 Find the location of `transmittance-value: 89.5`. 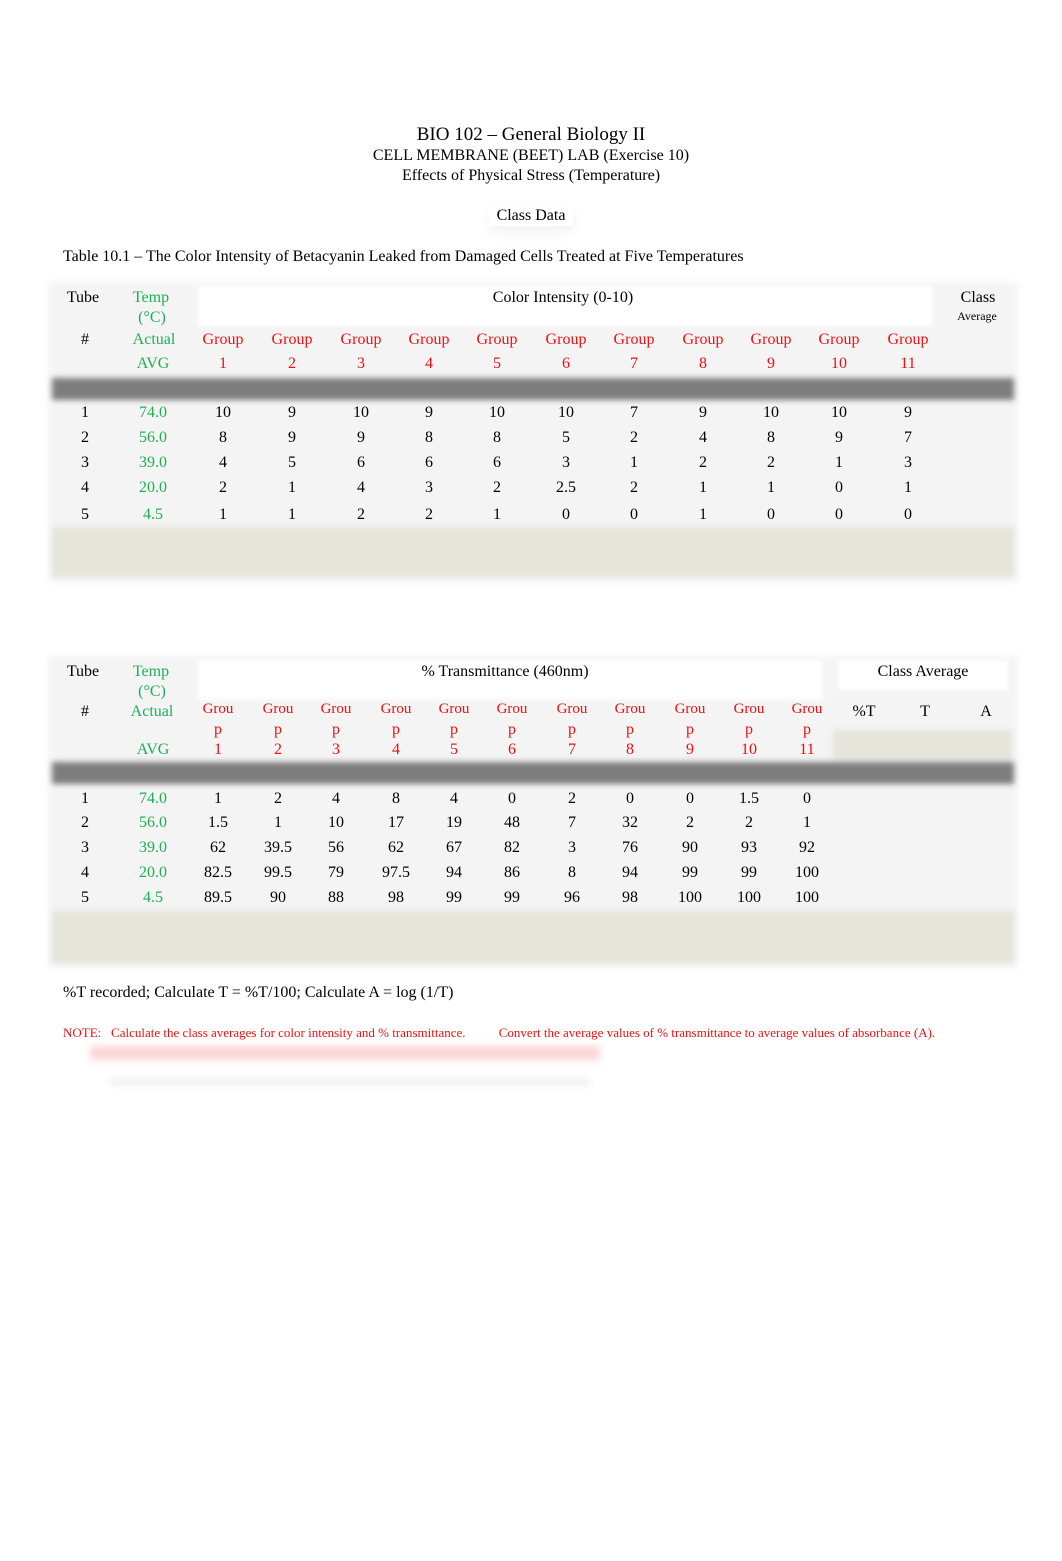

transmittance-value: 89.5 is located at coordinates (218, 897).